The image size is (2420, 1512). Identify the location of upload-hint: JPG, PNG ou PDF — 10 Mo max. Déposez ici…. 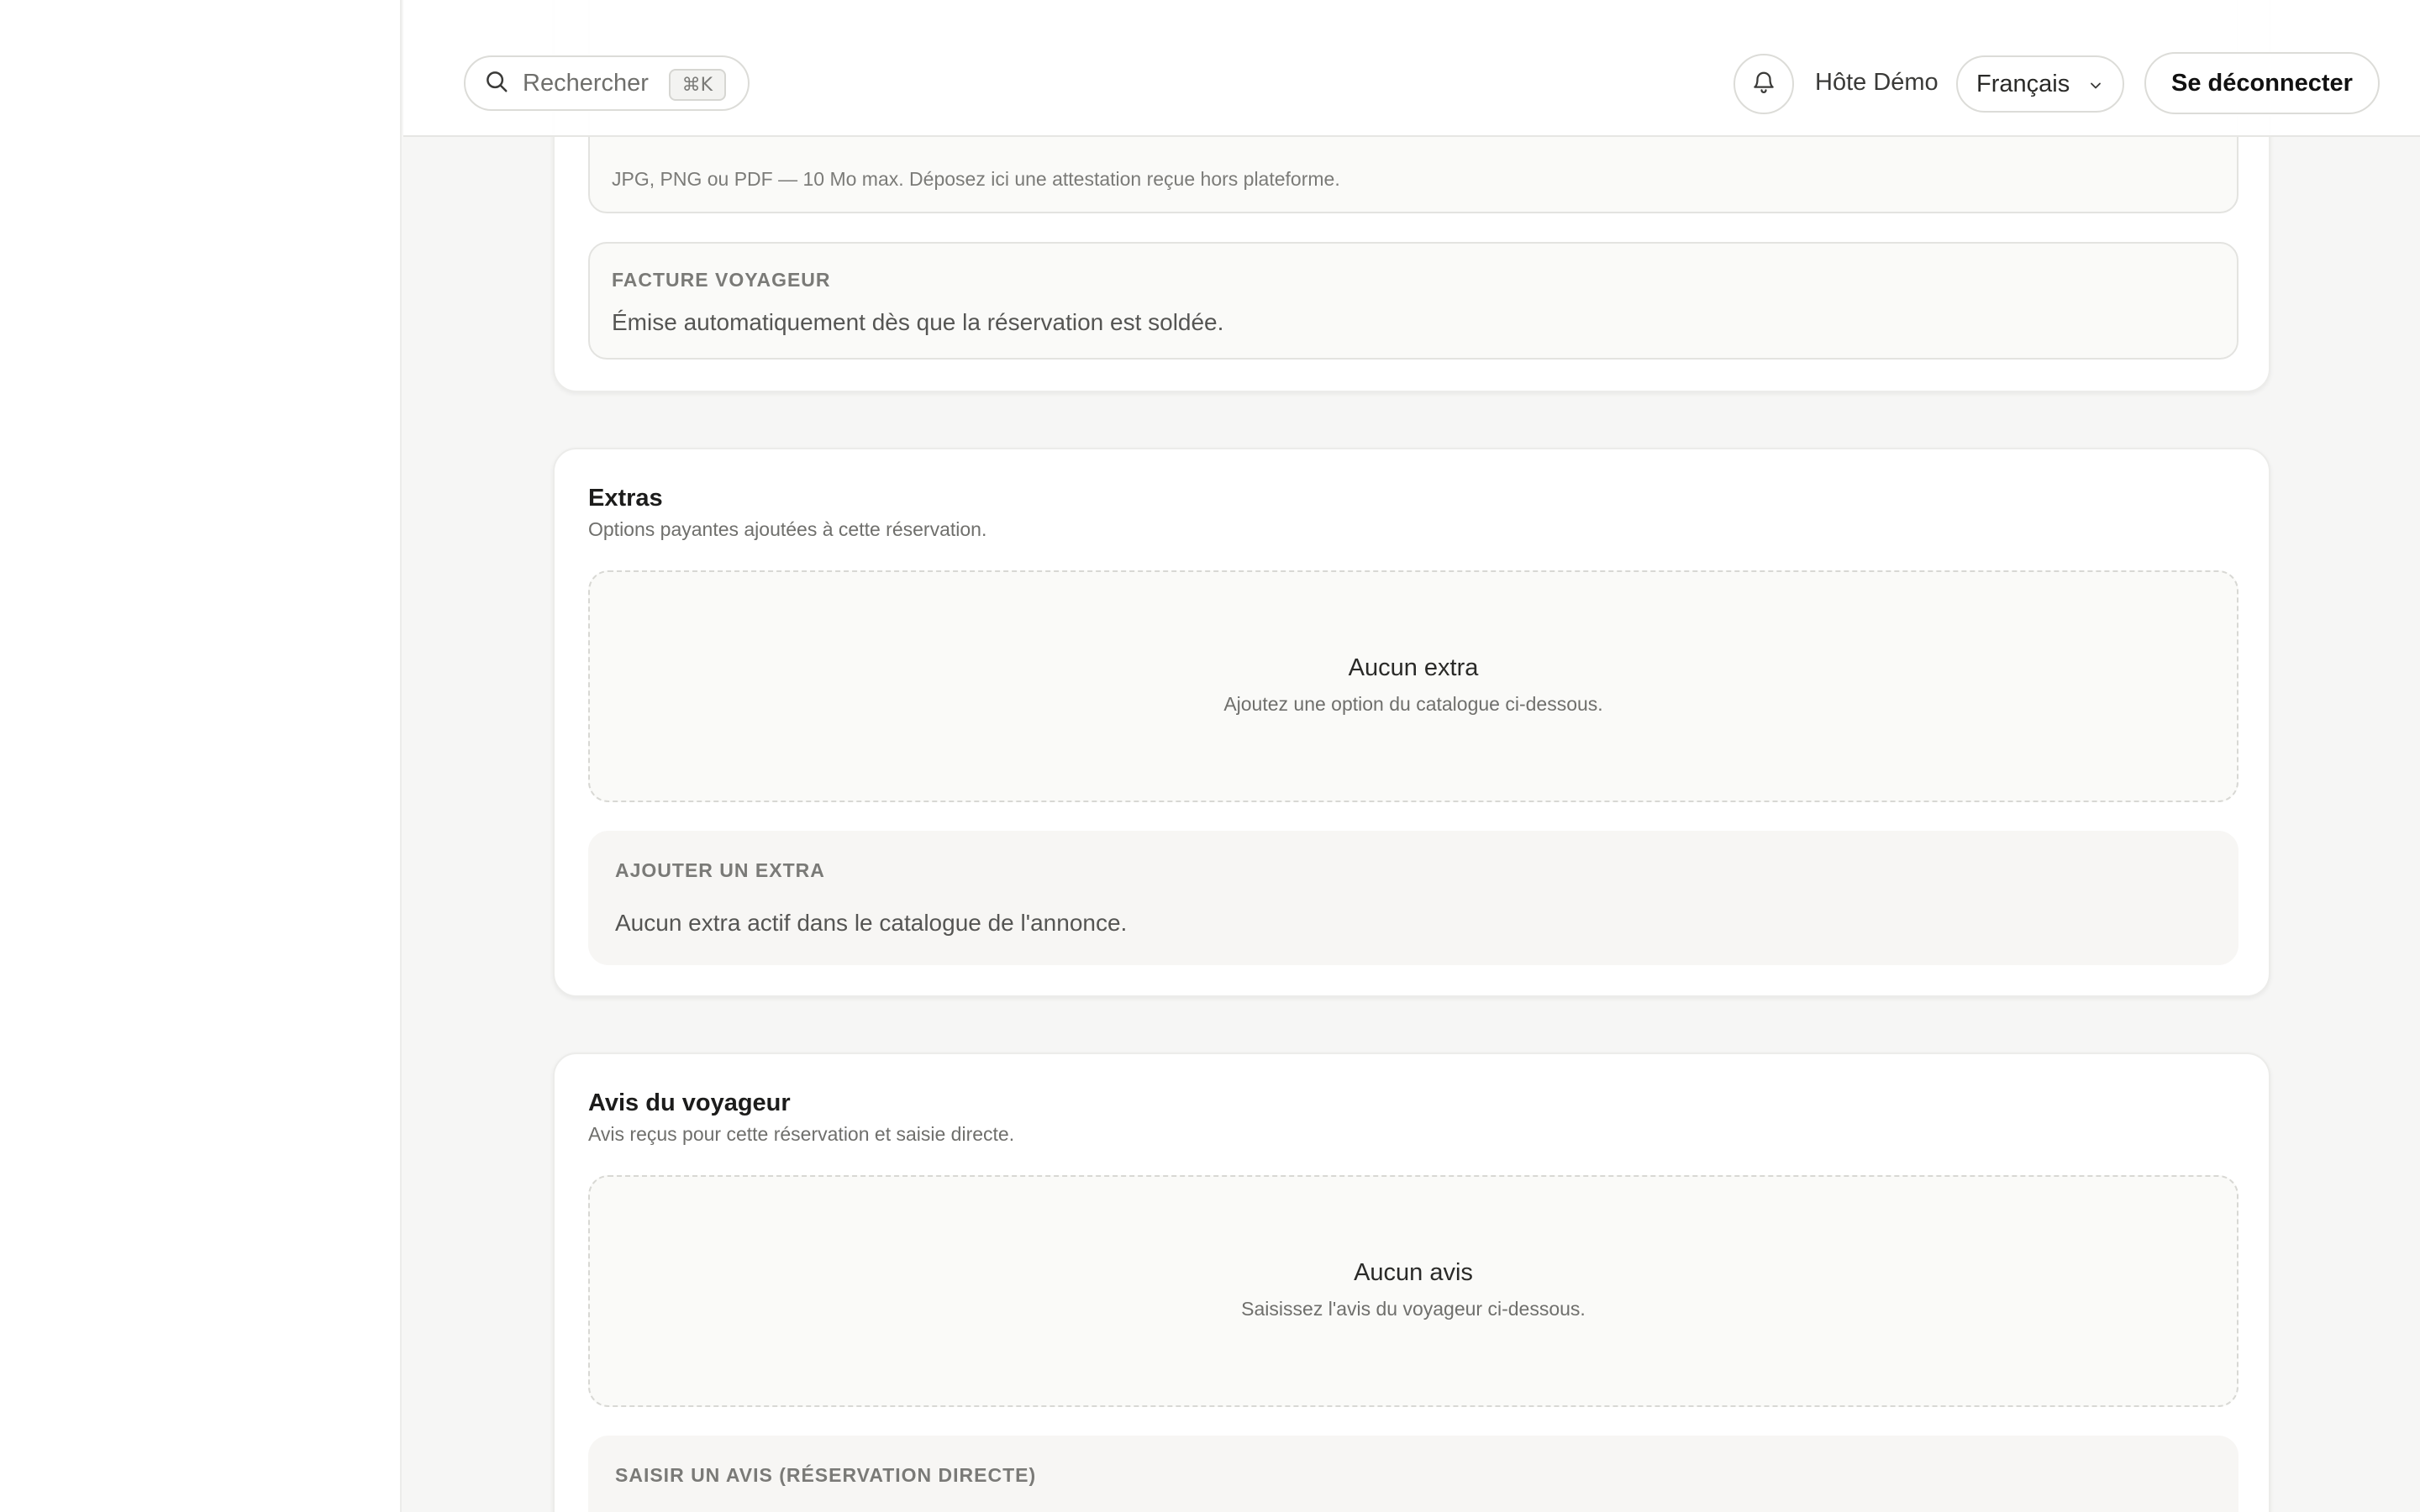
(976, 179).